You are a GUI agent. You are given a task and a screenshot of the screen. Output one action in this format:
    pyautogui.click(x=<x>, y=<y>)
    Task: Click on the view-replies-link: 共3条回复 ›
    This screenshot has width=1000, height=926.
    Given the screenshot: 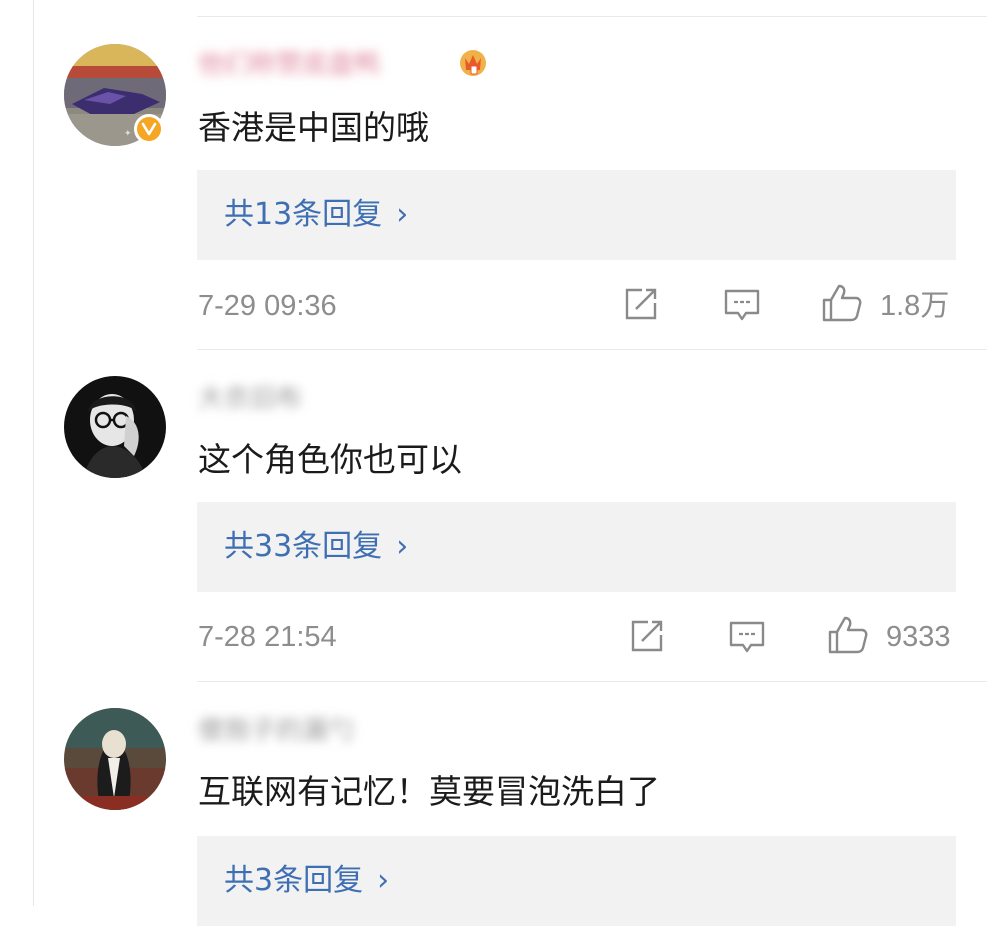 What is the action you would take?
    pyautogui.click(x=306, y=881)
    